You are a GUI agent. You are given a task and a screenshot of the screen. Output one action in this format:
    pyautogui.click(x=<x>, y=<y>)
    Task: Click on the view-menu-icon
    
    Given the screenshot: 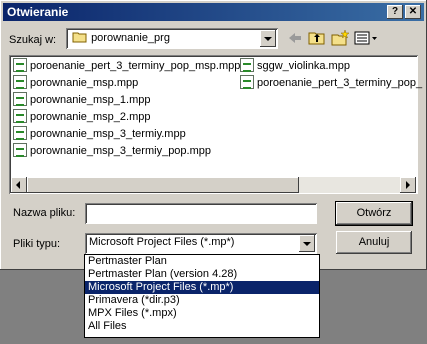 What is the action you would take?
    pyautogui.click(x=366, y=38)
    